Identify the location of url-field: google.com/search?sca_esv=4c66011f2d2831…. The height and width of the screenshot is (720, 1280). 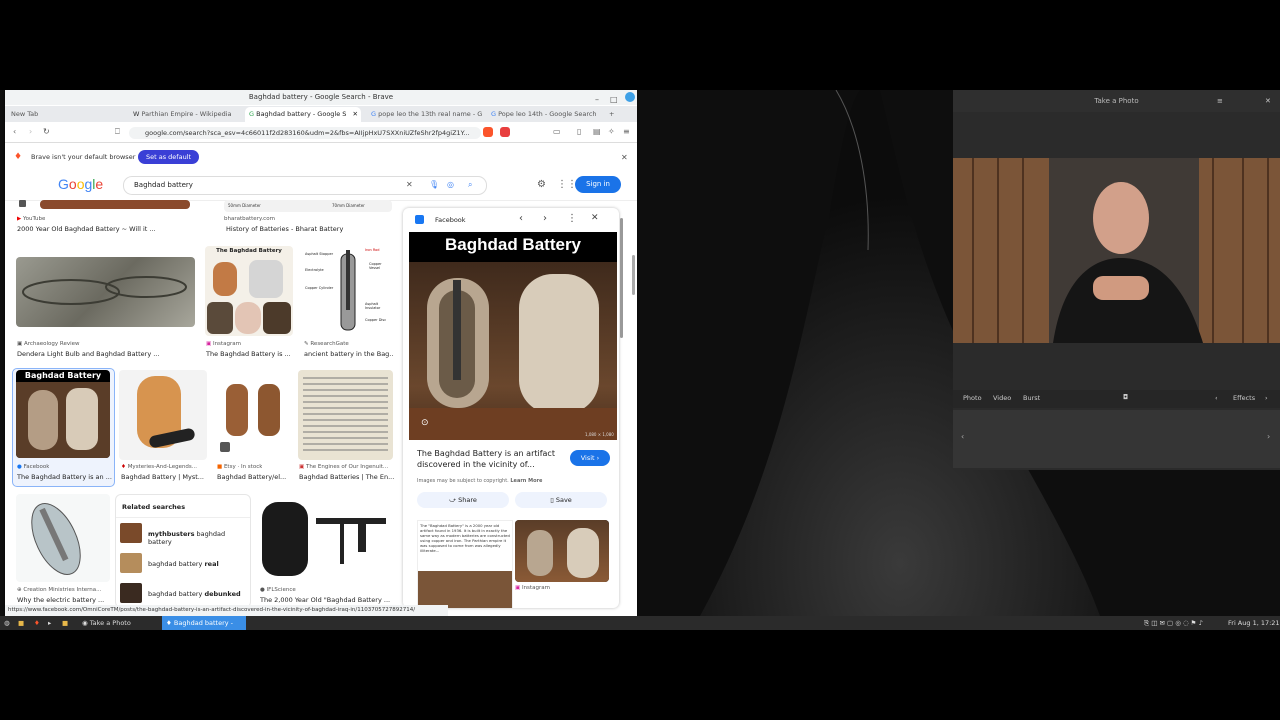
(305, 133).